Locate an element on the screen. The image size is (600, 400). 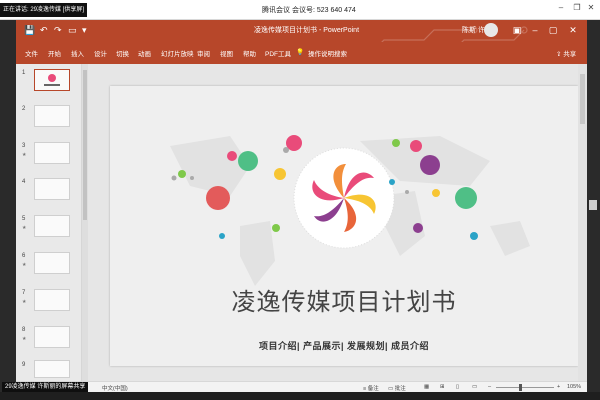
document-title: 凌逸传媒项目计划书 - PowerPoint is located at coordinates (307, 30).